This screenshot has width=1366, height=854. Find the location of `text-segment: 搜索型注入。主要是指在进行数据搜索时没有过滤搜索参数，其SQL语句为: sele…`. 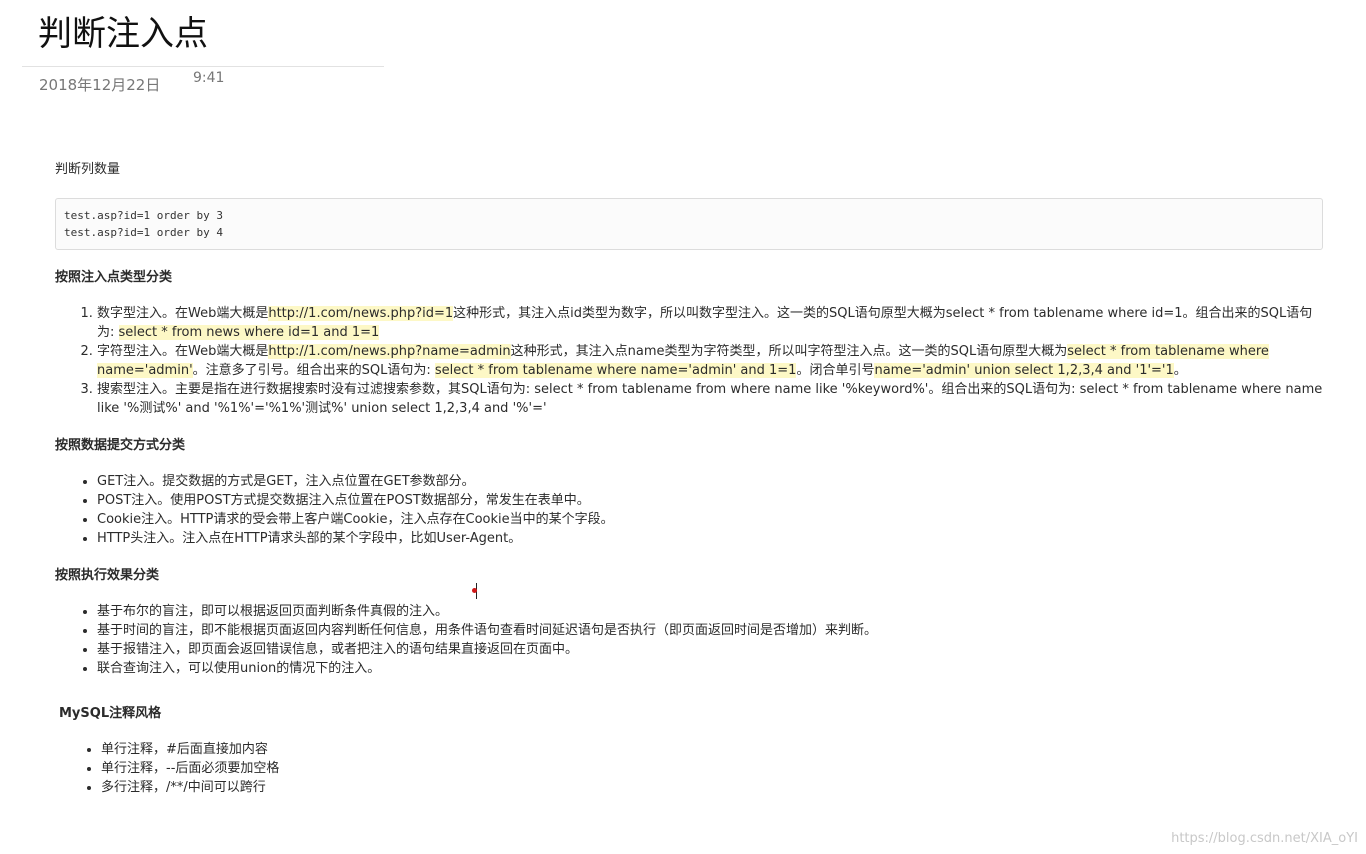

text-segment: 搜索型注入。主要是指在进行数据搜索时没有过滤搜索参数，其SQL语句为: sele… is located at coordinates (710, 399).